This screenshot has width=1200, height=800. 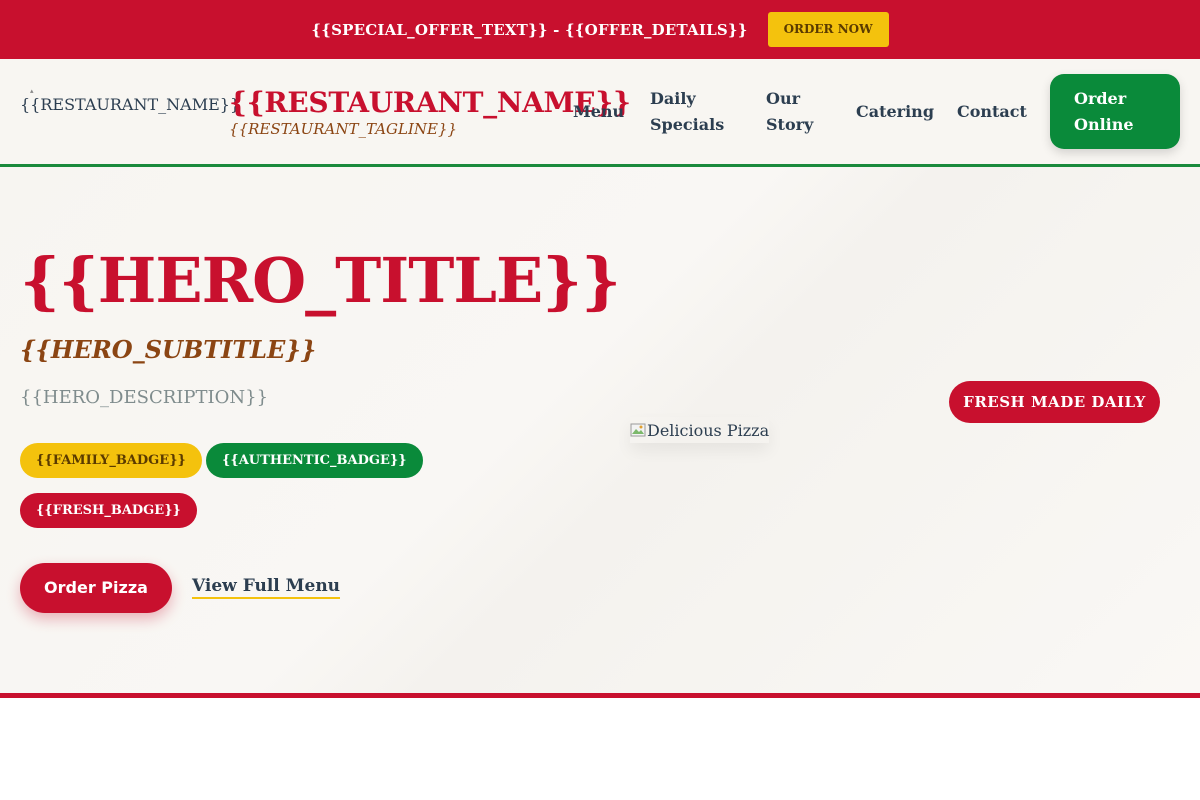 What do you see at coordinates (1115, 111) in the screenshot?
I see `order-online-button: Order Online` at bounding box center [1115, 111].